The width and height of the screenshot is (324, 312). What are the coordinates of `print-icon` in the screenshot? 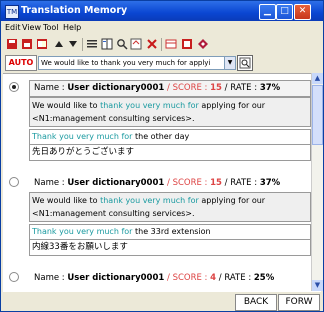 It's located at (27, 44).